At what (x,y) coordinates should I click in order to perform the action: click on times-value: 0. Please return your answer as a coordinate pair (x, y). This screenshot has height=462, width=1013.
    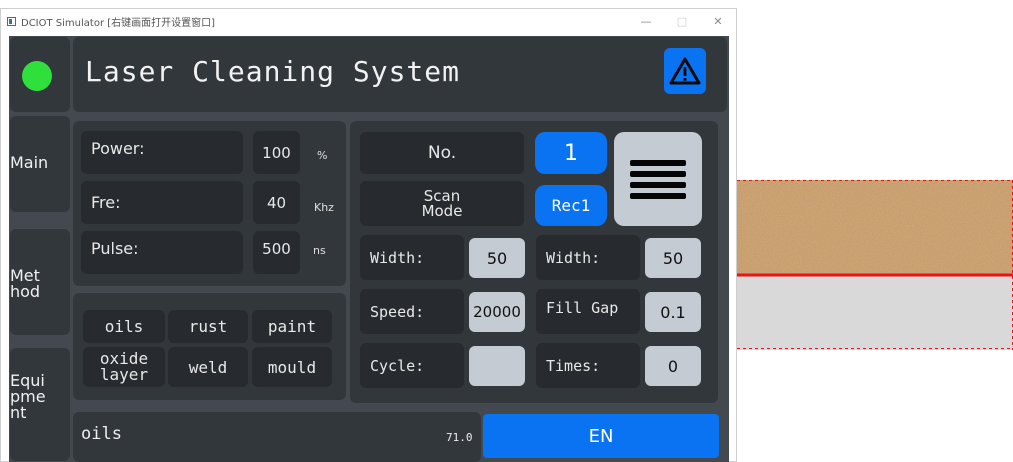
    Looking at the image, I should click on (673, 366).